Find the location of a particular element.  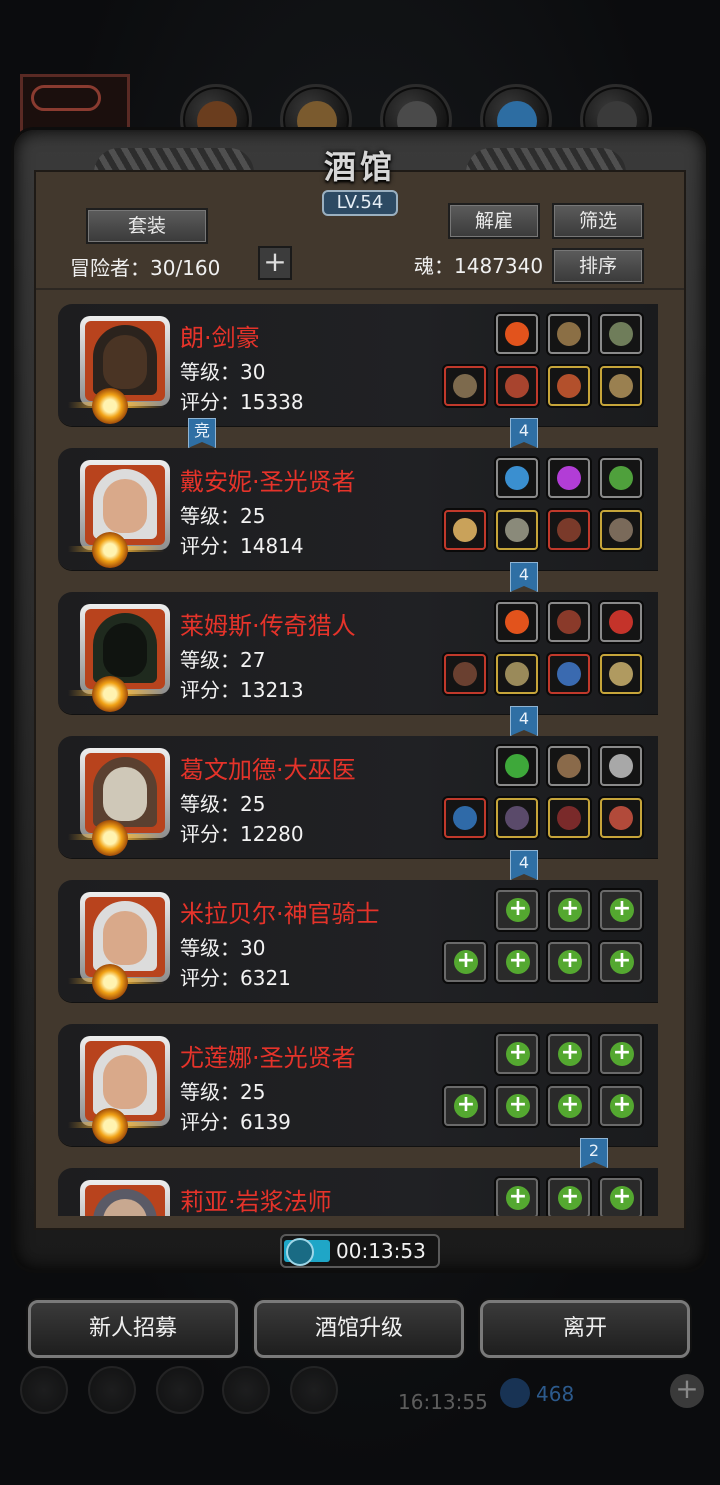

sword-icon is located at coordinates (465, 386).